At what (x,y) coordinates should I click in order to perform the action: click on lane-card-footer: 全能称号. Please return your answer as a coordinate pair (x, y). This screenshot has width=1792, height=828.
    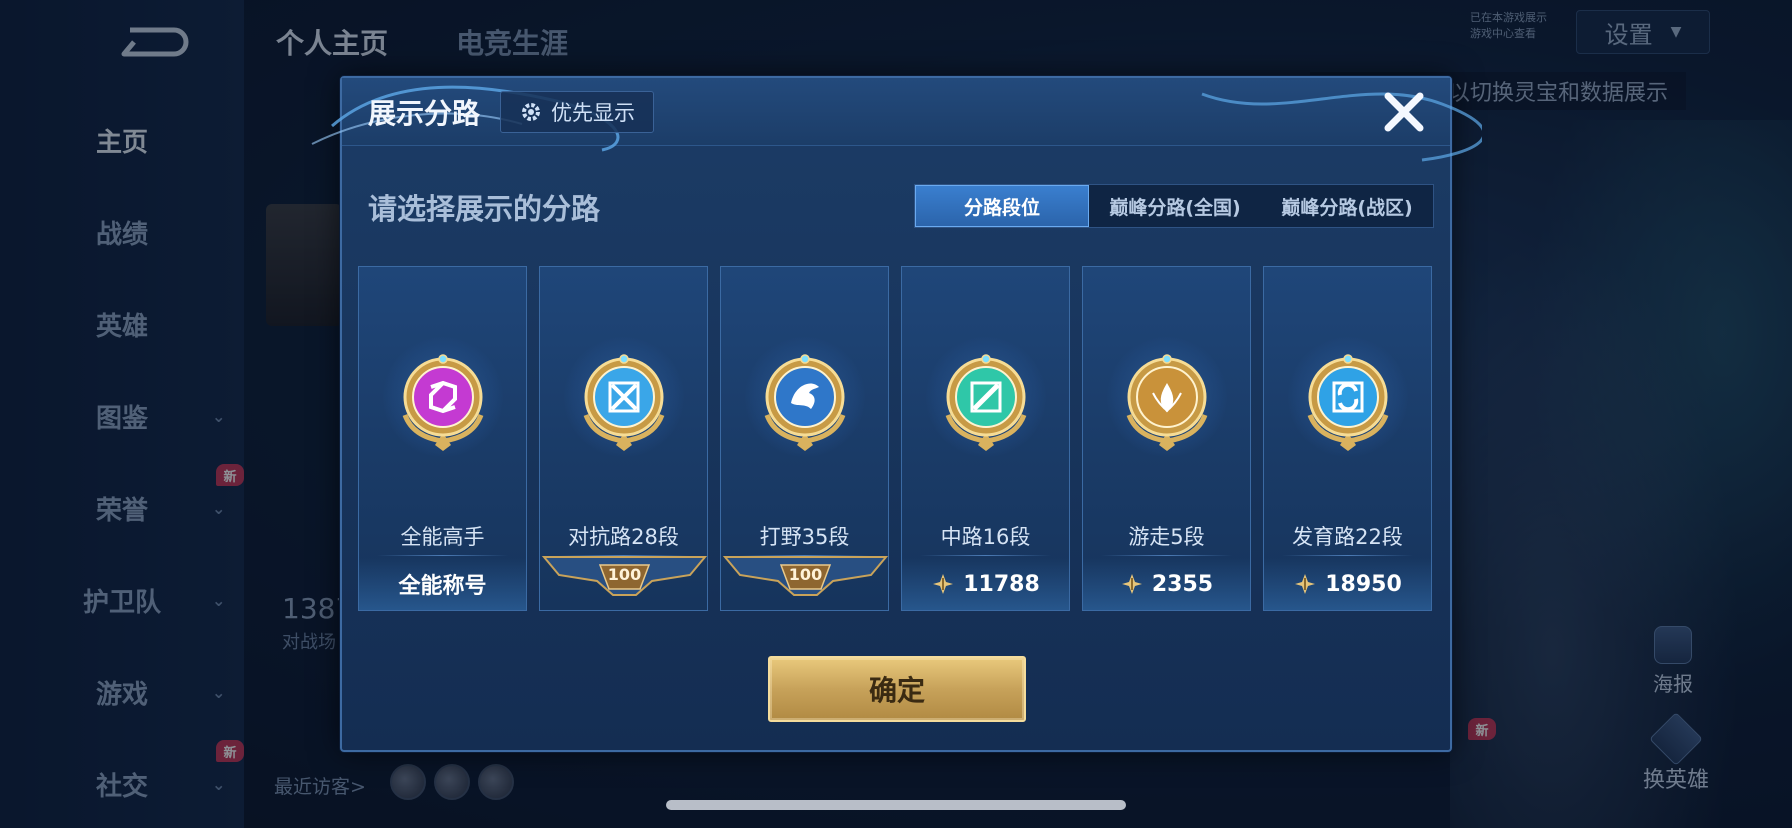
    Looking at the image, I should click on (442, 584).